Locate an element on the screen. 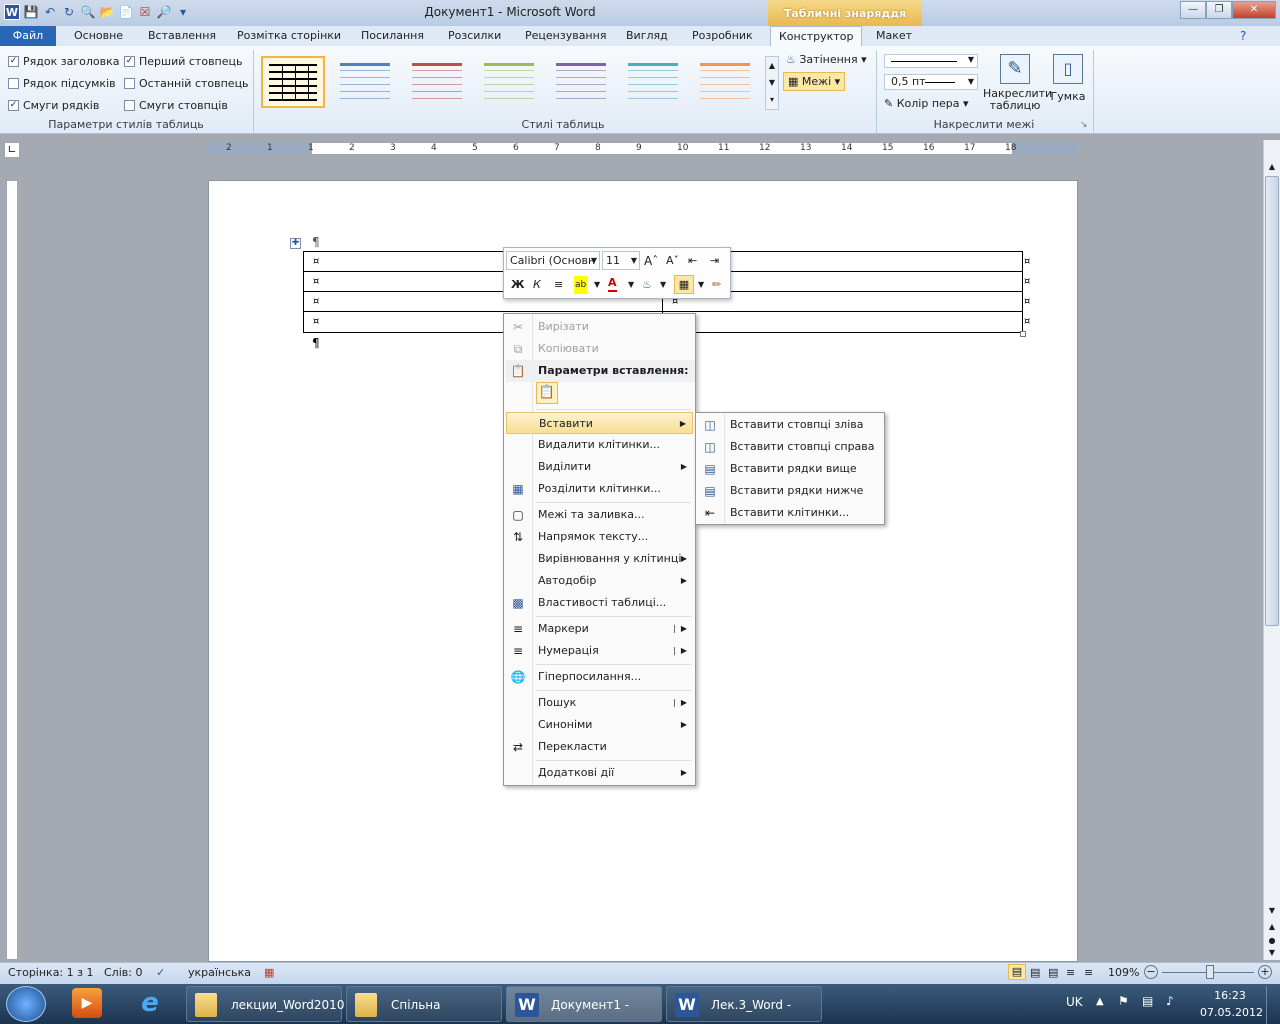 This screenshot has height=1024, width=1280. close-icon: ✕ is located at coordinates (1254, 10).